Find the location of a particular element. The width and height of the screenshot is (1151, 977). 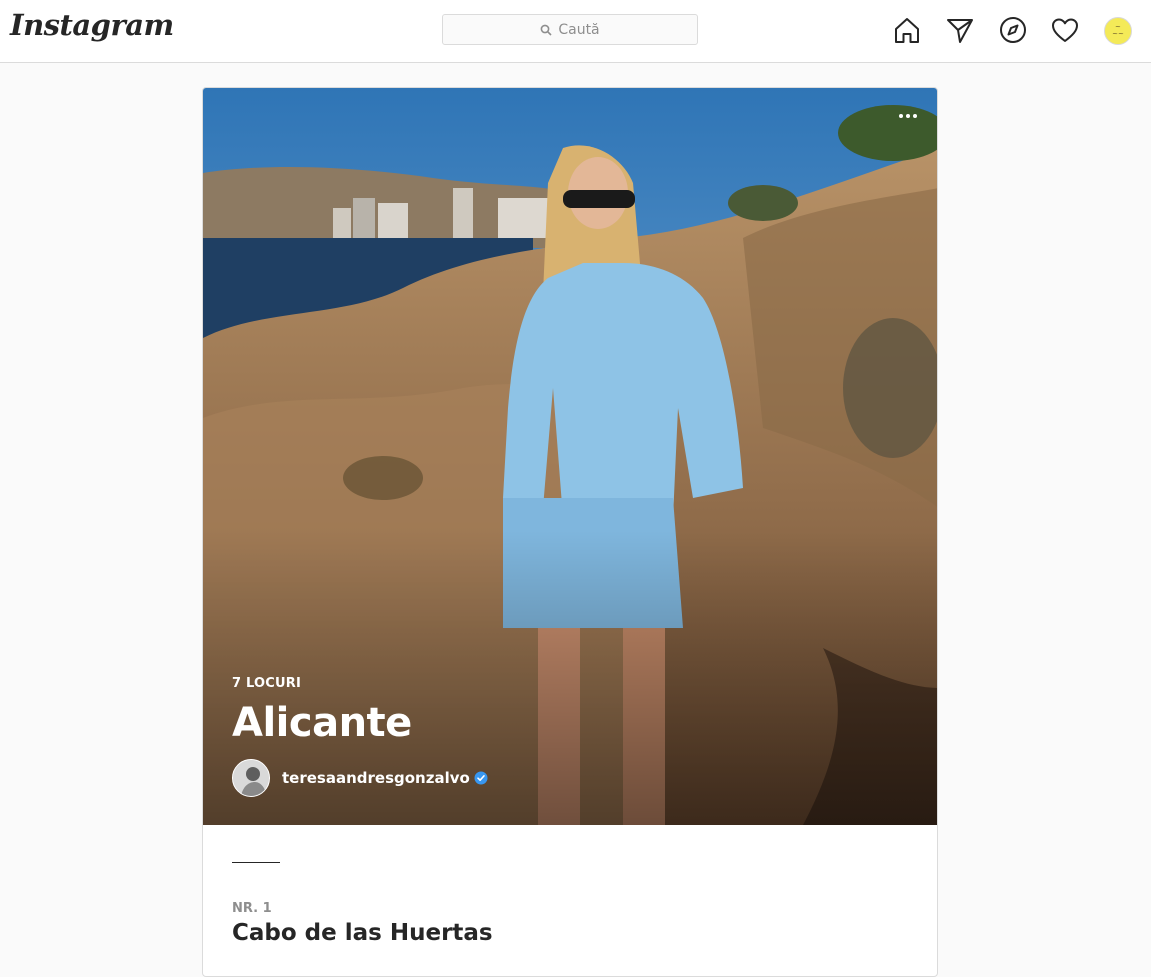

direct-icon is located at coordinates (960, 30).